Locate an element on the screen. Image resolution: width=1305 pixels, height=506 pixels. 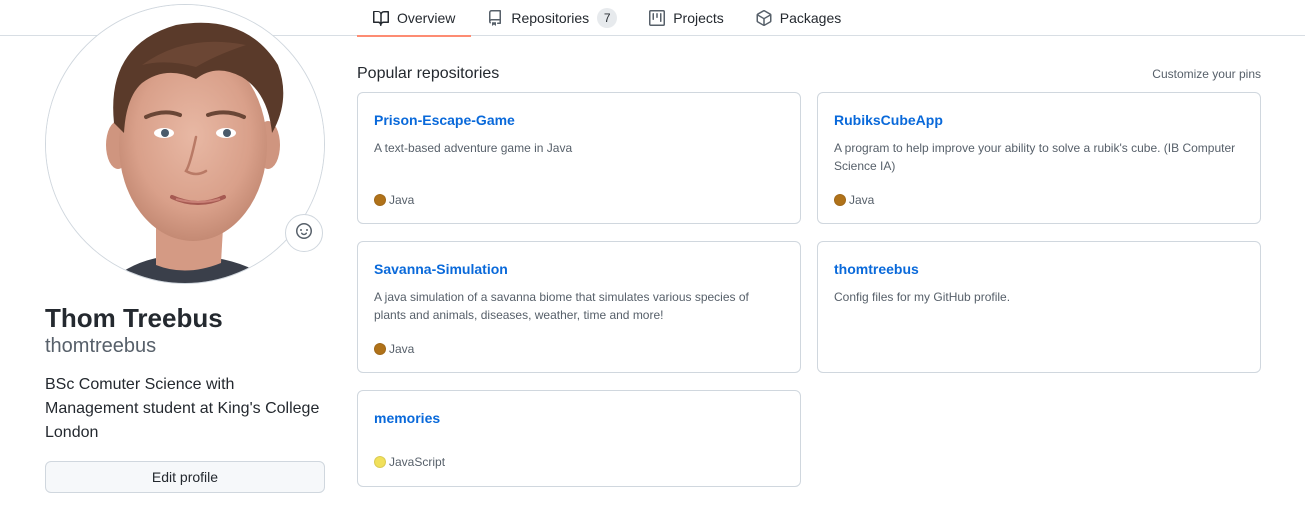
tab-repositories: Repositories 7 is located at coordinates (552, 18).